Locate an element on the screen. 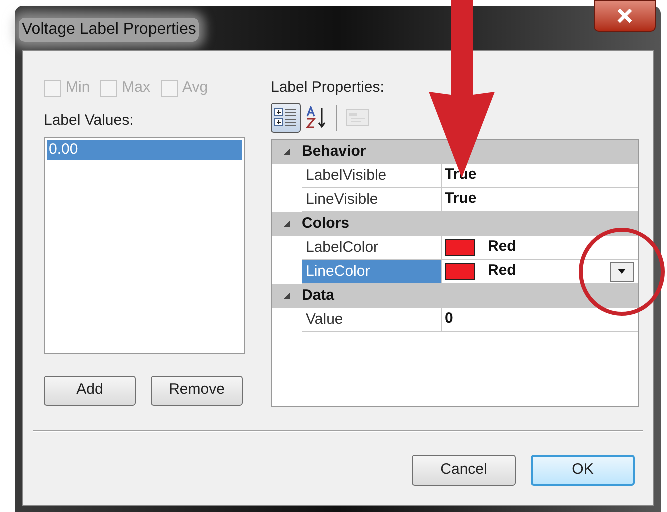 Image resolution: width=667 pixels, height=512 pixels. categorized-view-button is located at coordinates (286, 118).